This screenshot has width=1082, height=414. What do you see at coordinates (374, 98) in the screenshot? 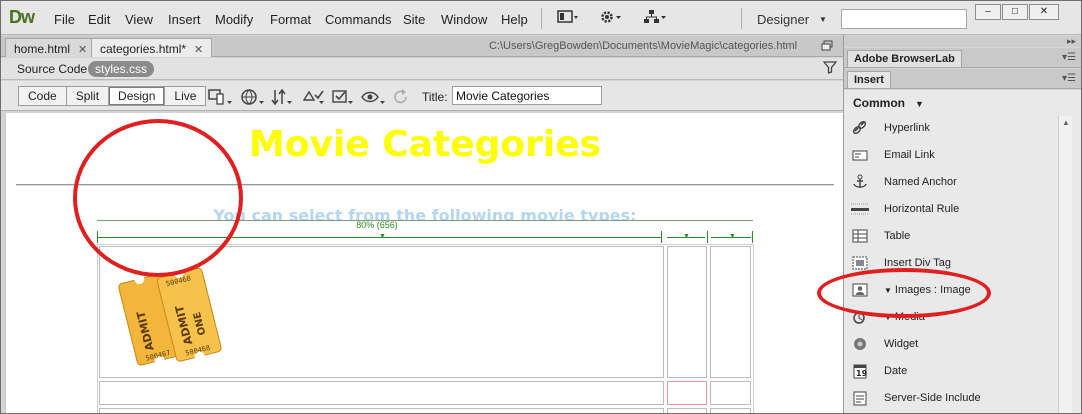
I see `visual-aids-icon` at bounding box center [374, 98].